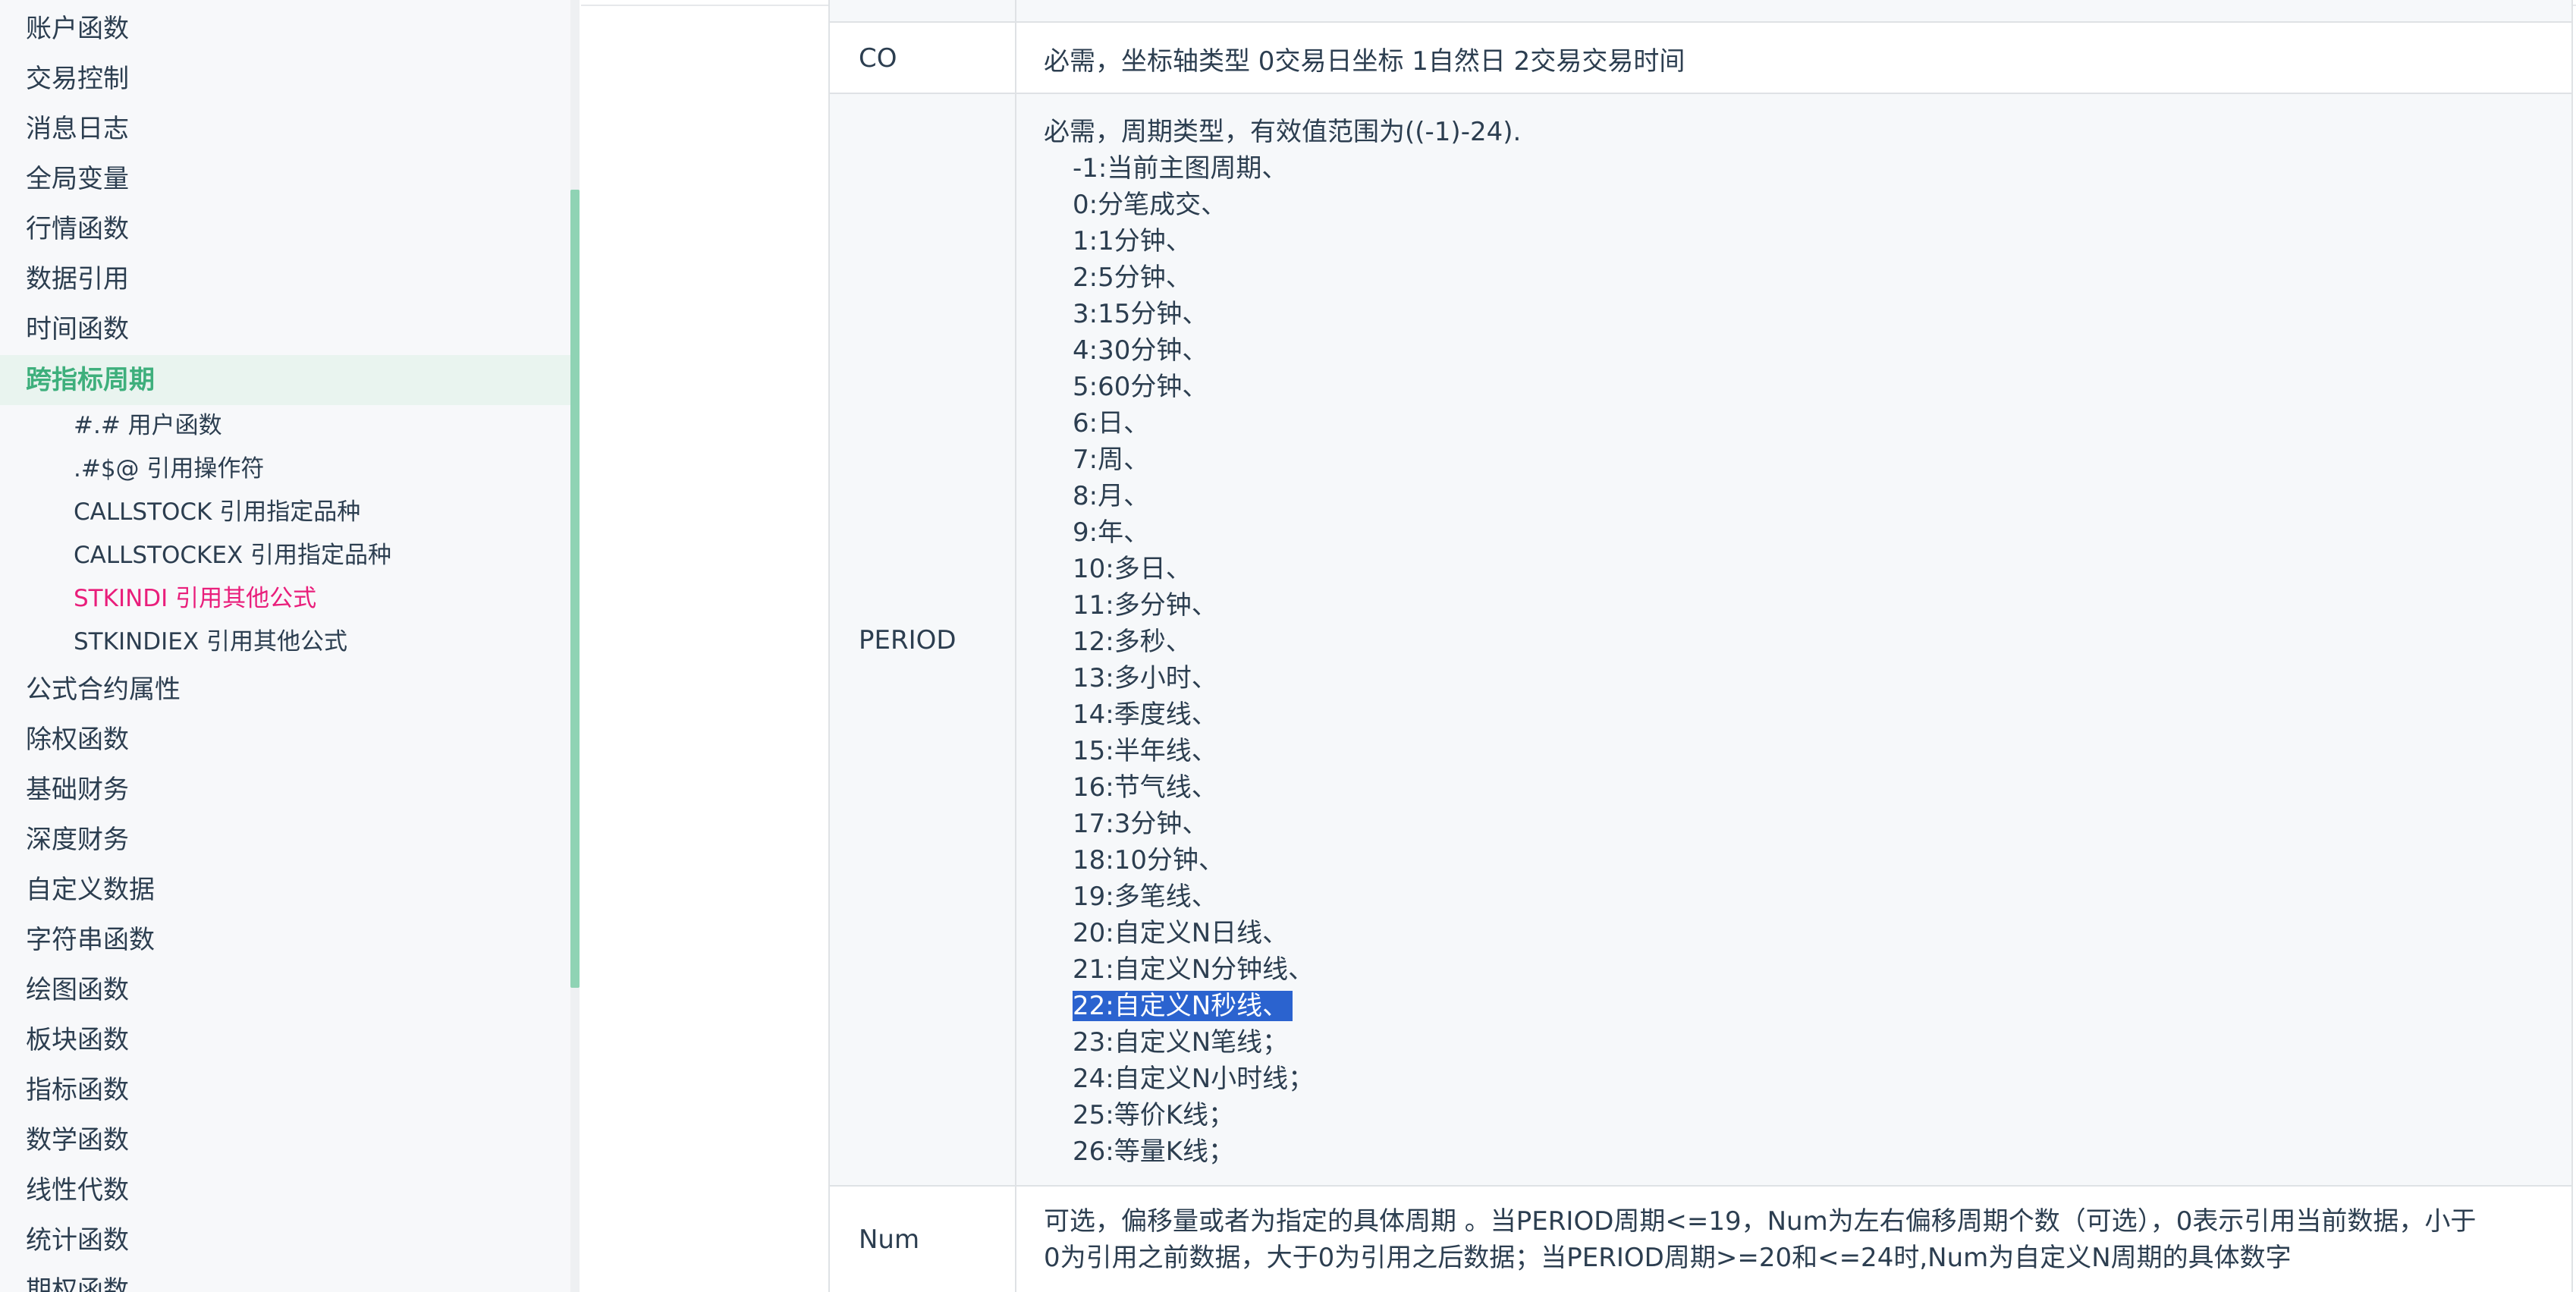 The width and height of the screenshot is (2576, 1292). Describe the element at coordinates (1796, 460) in the screenshot. I see `period-option: 7:周、` at that location.